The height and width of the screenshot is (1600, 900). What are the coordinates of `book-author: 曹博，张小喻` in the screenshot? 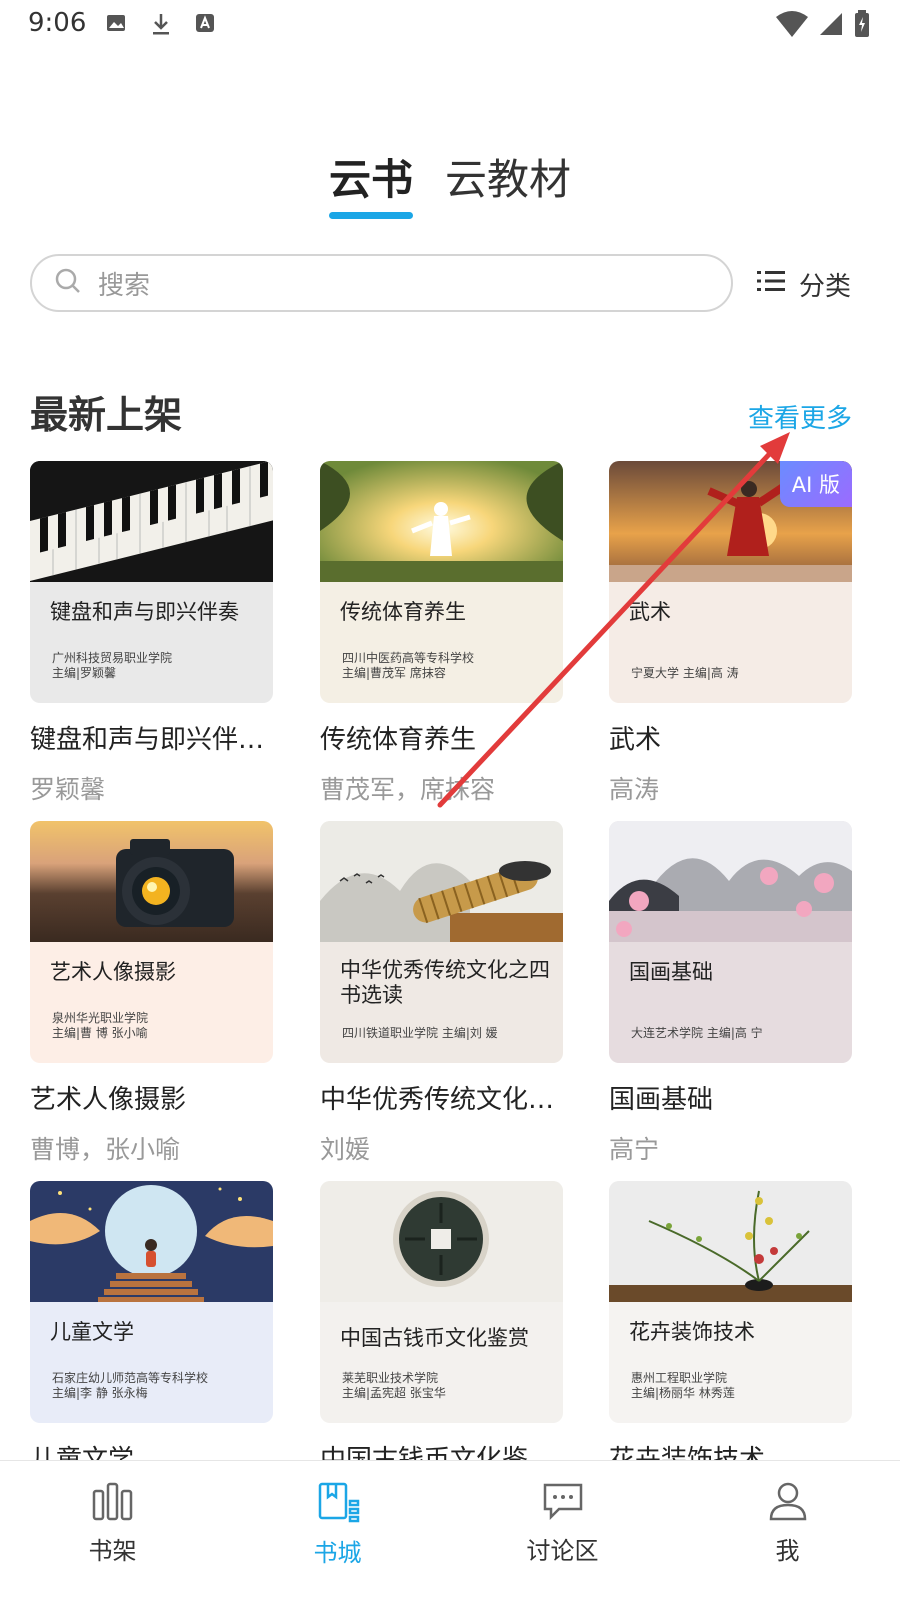 It's located at (105, 1149).